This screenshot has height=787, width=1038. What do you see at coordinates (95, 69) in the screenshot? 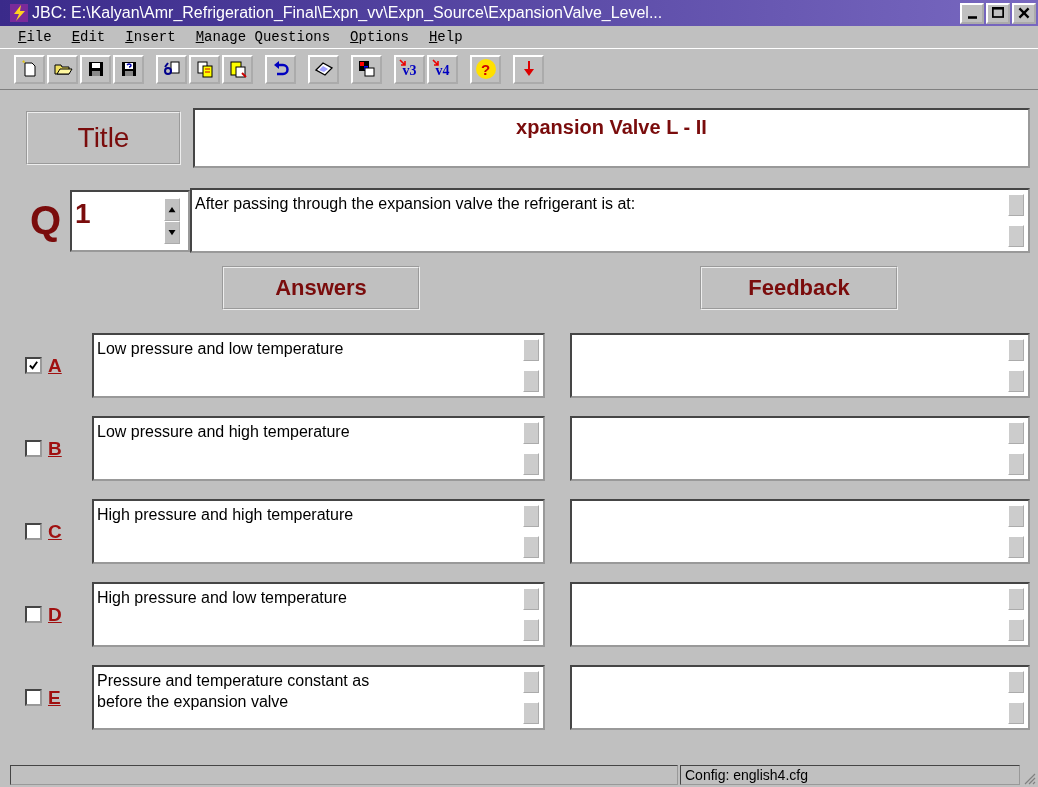
I see `toolbar-save-button` at bounding box center [95, 69].